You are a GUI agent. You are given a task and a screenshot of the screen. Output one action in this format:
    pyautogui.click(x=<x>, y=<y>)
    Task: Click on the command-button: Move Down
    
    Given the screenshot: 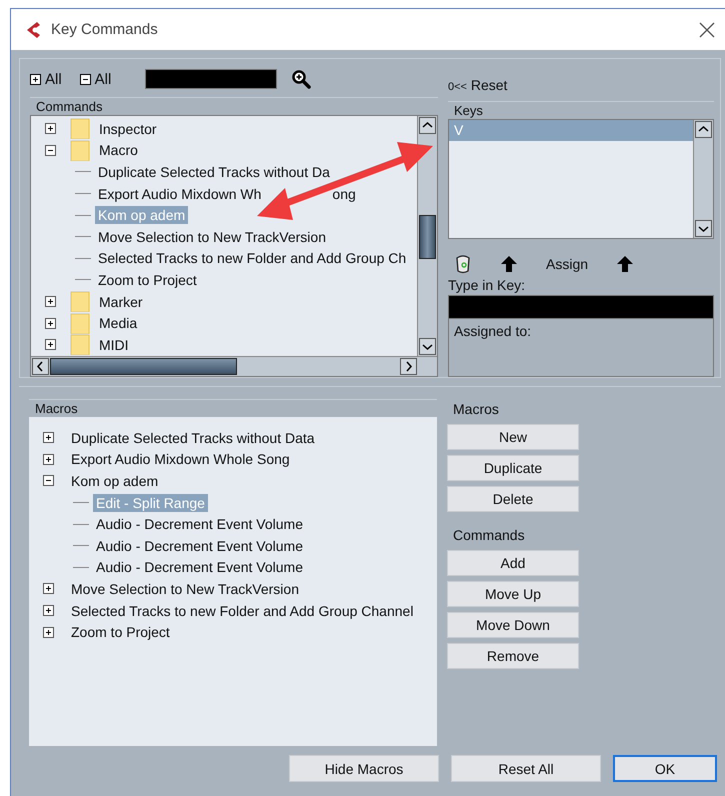 What is the action you would take?
    pyautogui.click(x=513, y=625)
    